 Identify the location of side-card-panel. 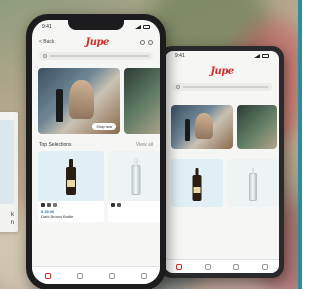
(7, 162).